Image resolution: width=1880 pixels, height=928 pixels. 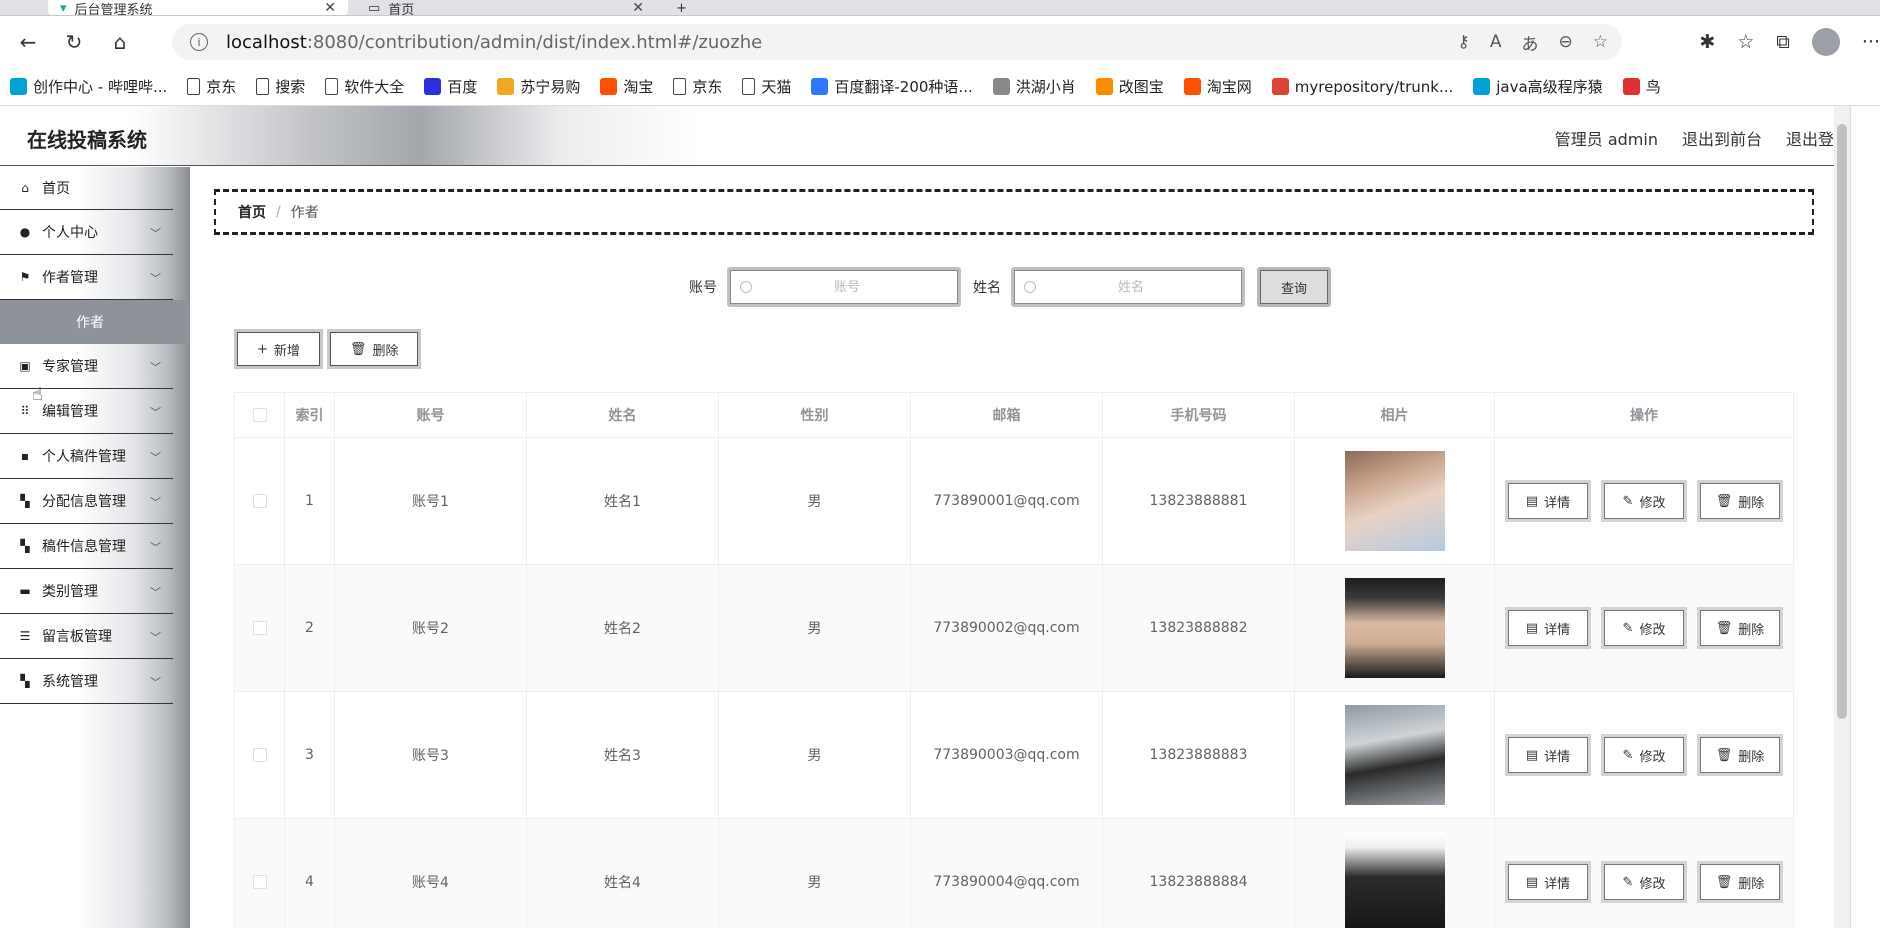 I want to click on reload-icon: ↻, so click(x=74, y=42).